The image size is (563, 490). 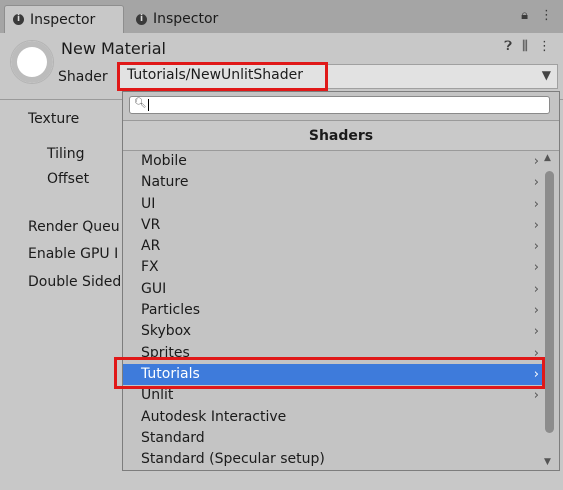 What do you see at coordinates (508, 46) in the screenshot?
I see `help-icon: ❓︎` at bounding box center [508, 46].